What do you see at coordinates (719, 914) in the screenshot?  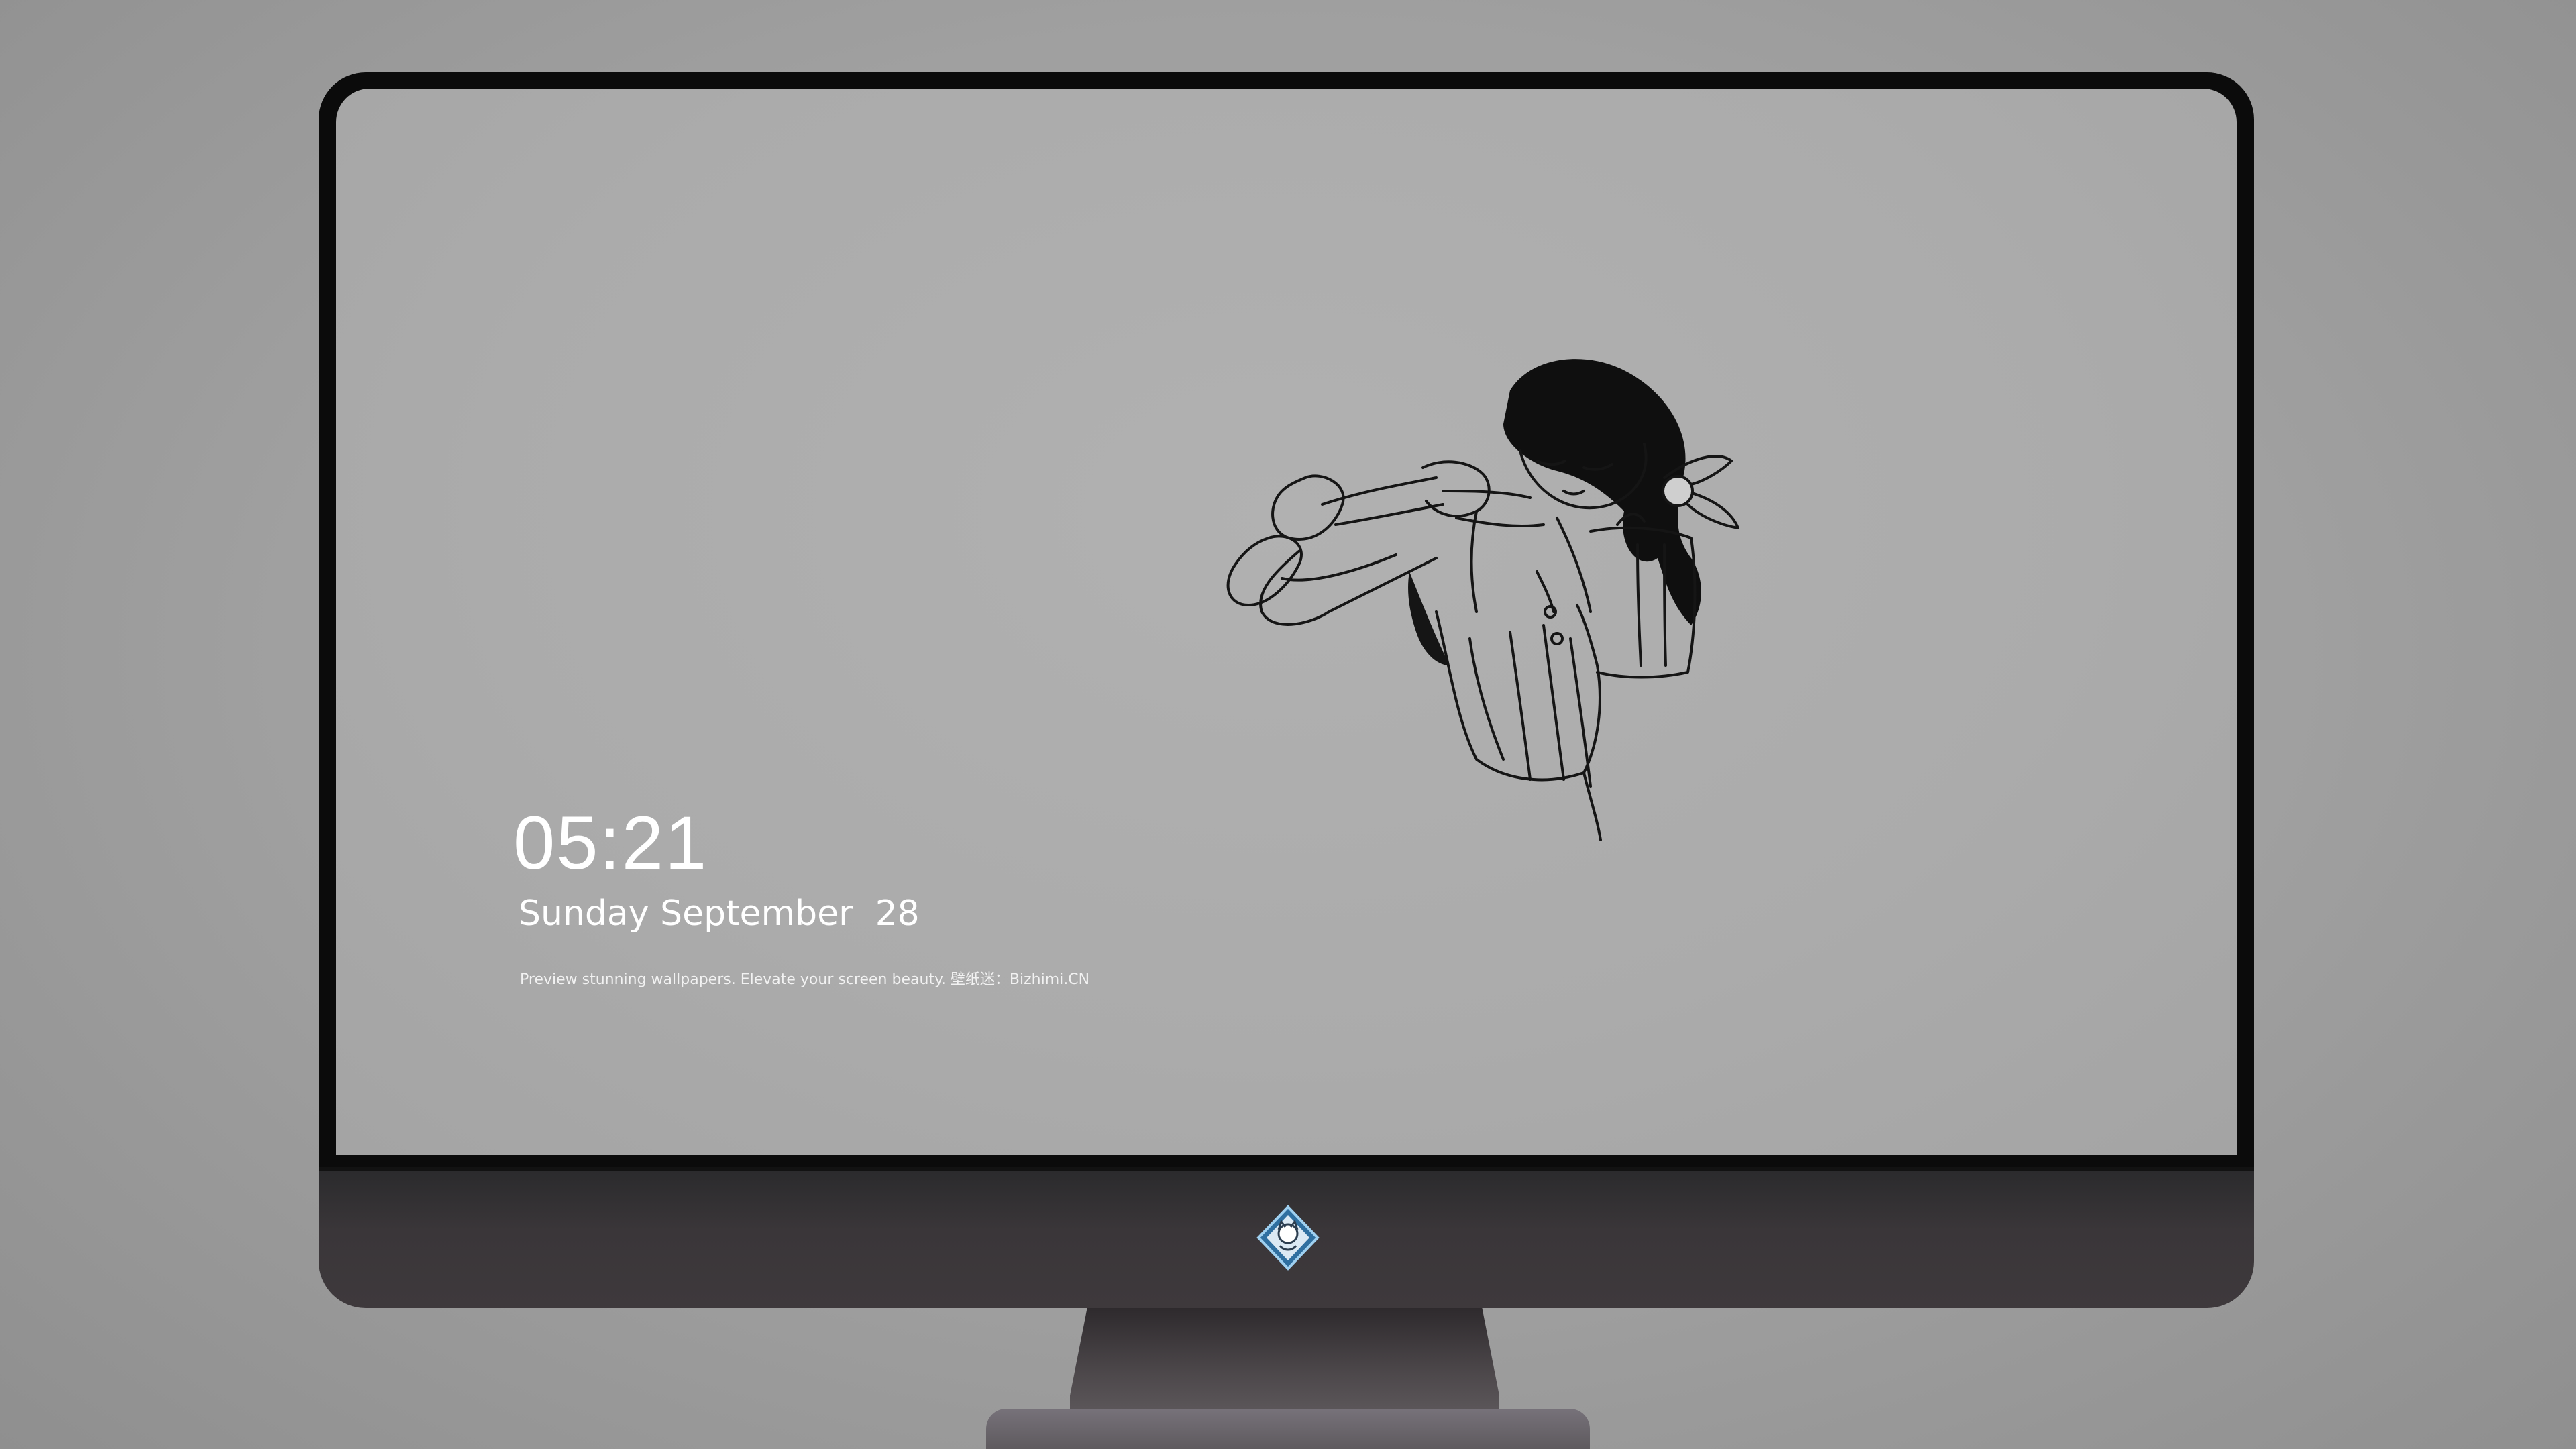 I see `lock-screen-date: Sunday September 28` at bounding box center [719, 914].